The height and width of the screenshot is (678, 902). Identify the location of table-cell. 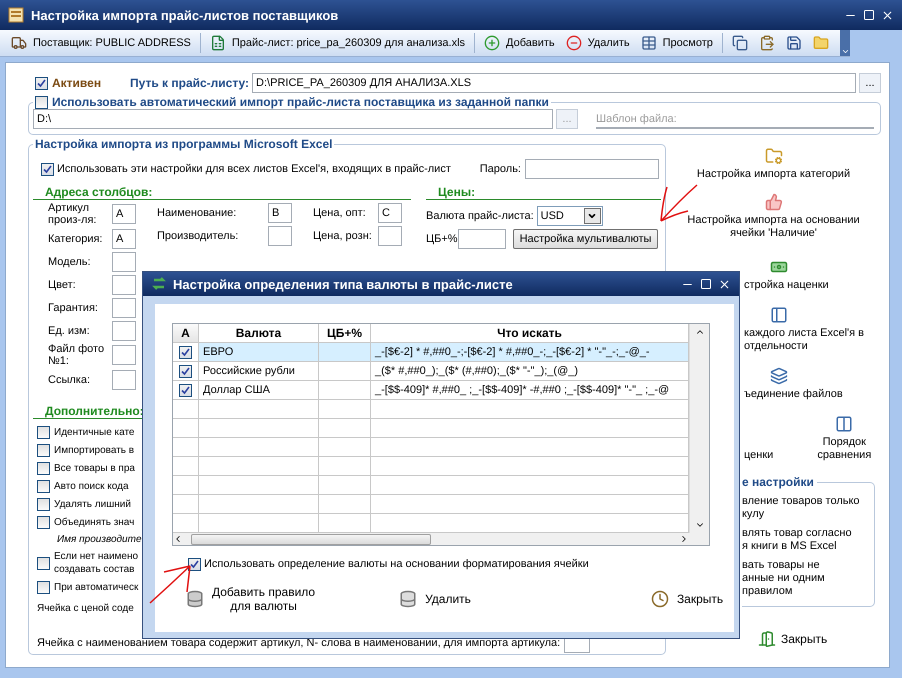
(345, 352).